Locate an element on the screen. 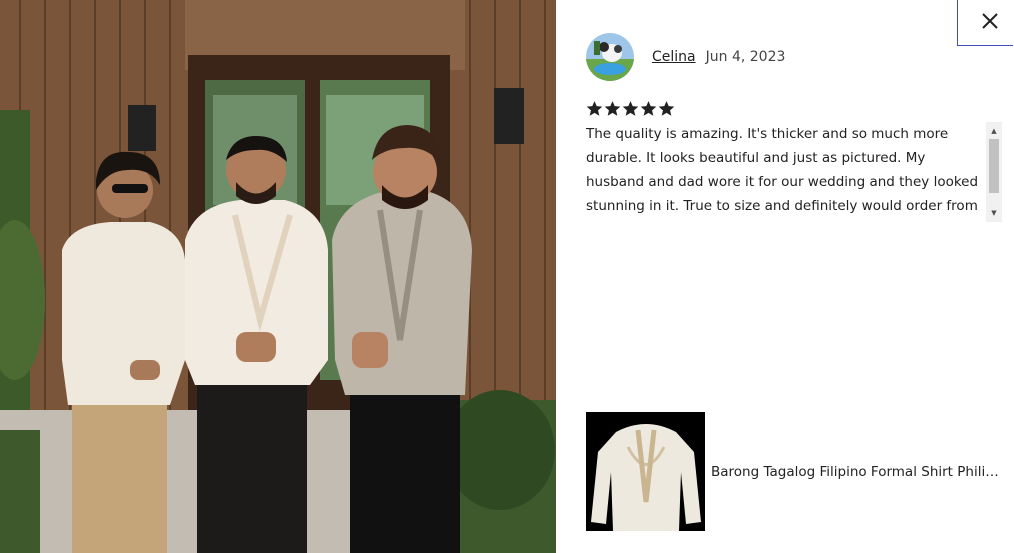 The image size is (1014, 553). reviewer-info: Celina Jun 4, 2023 is located at coordinates (685, 57).